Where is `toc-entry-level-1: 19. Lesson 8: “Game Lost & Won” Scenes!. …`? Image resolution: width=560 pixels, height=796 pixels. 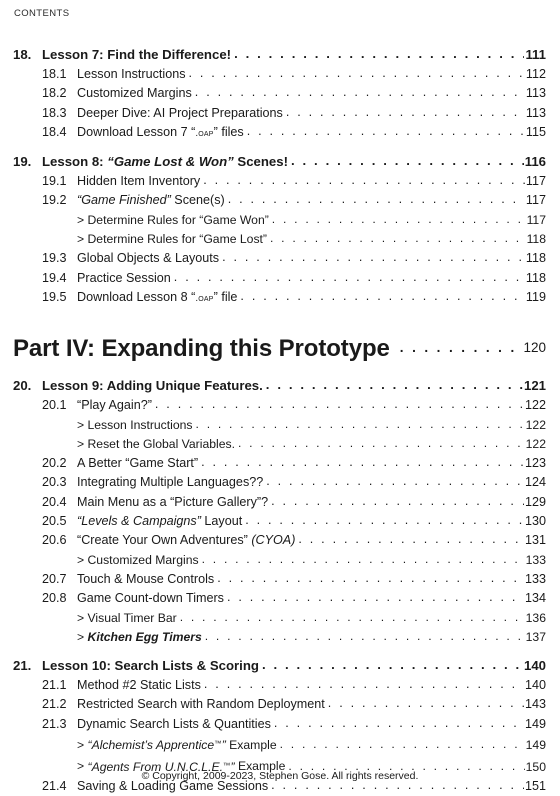
toc-entry-level-1: 19. Lesson 8: “Game Lost & Won” Scenes!. … is located at coordinates (280, 162).